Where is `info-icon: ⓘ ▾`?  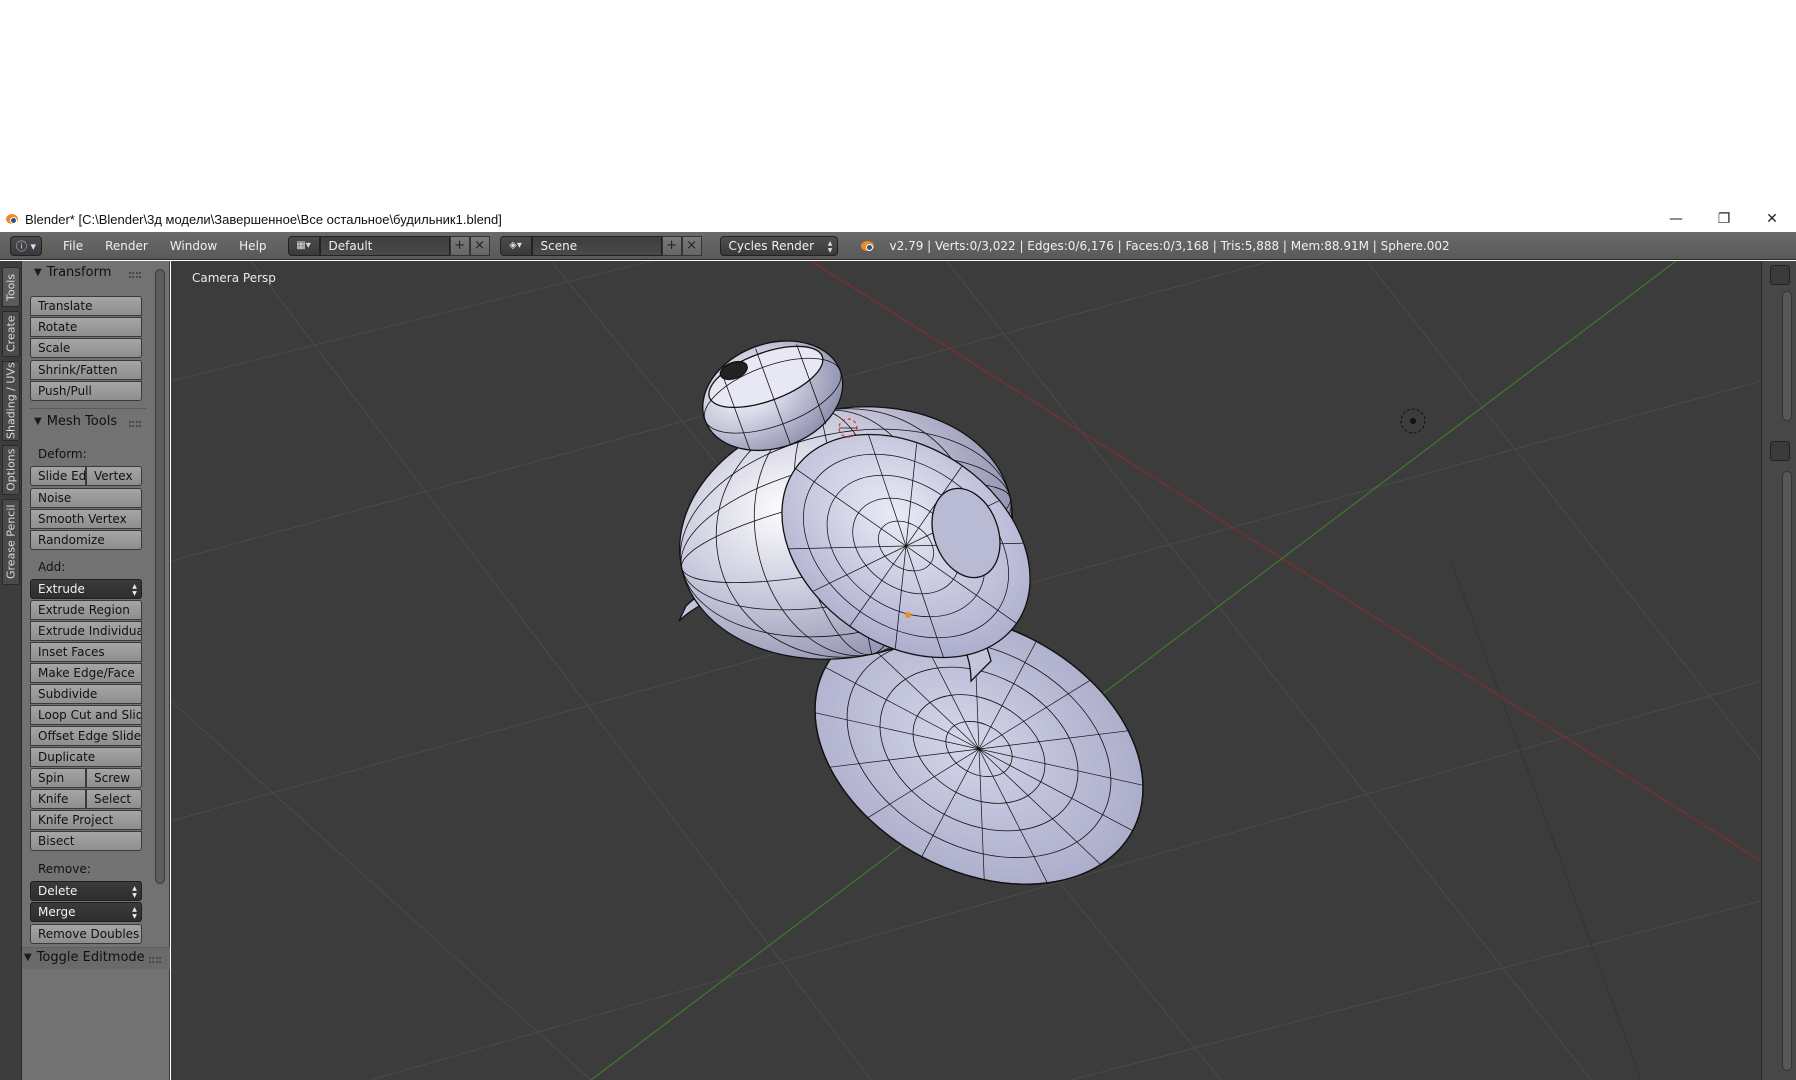
info-icon: ⓘ ▾ is located at coordinates (26, 246).